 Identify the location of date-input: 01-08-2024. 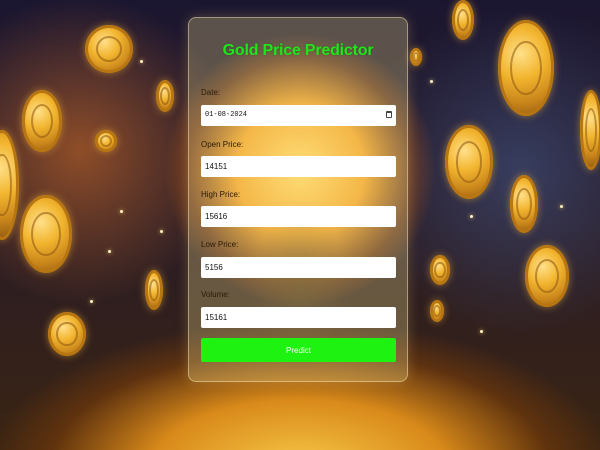
(298, 115).